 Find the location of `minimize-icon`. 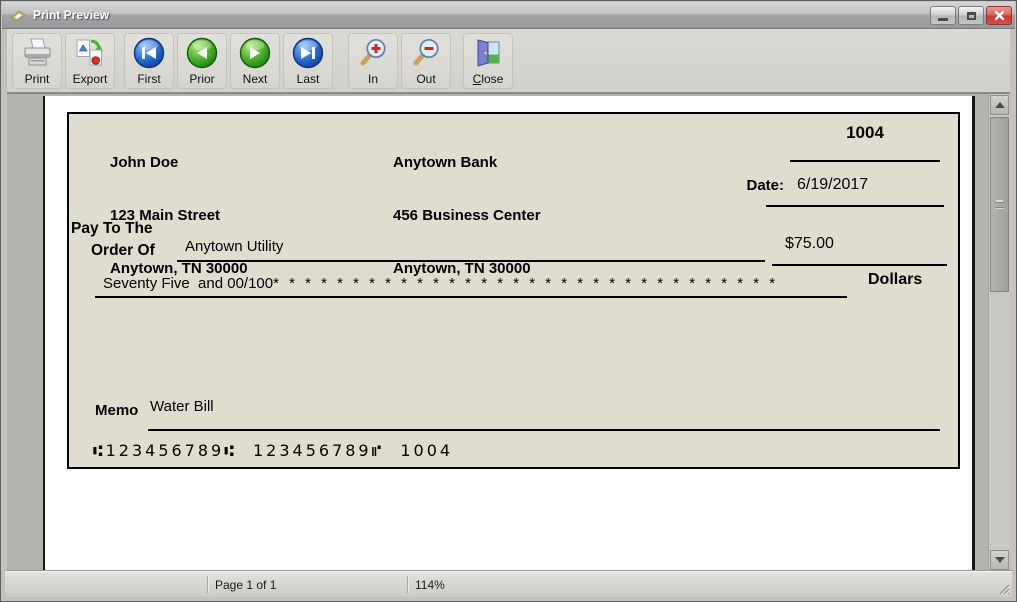

minimize-icon is located at coordinates (943, 19).